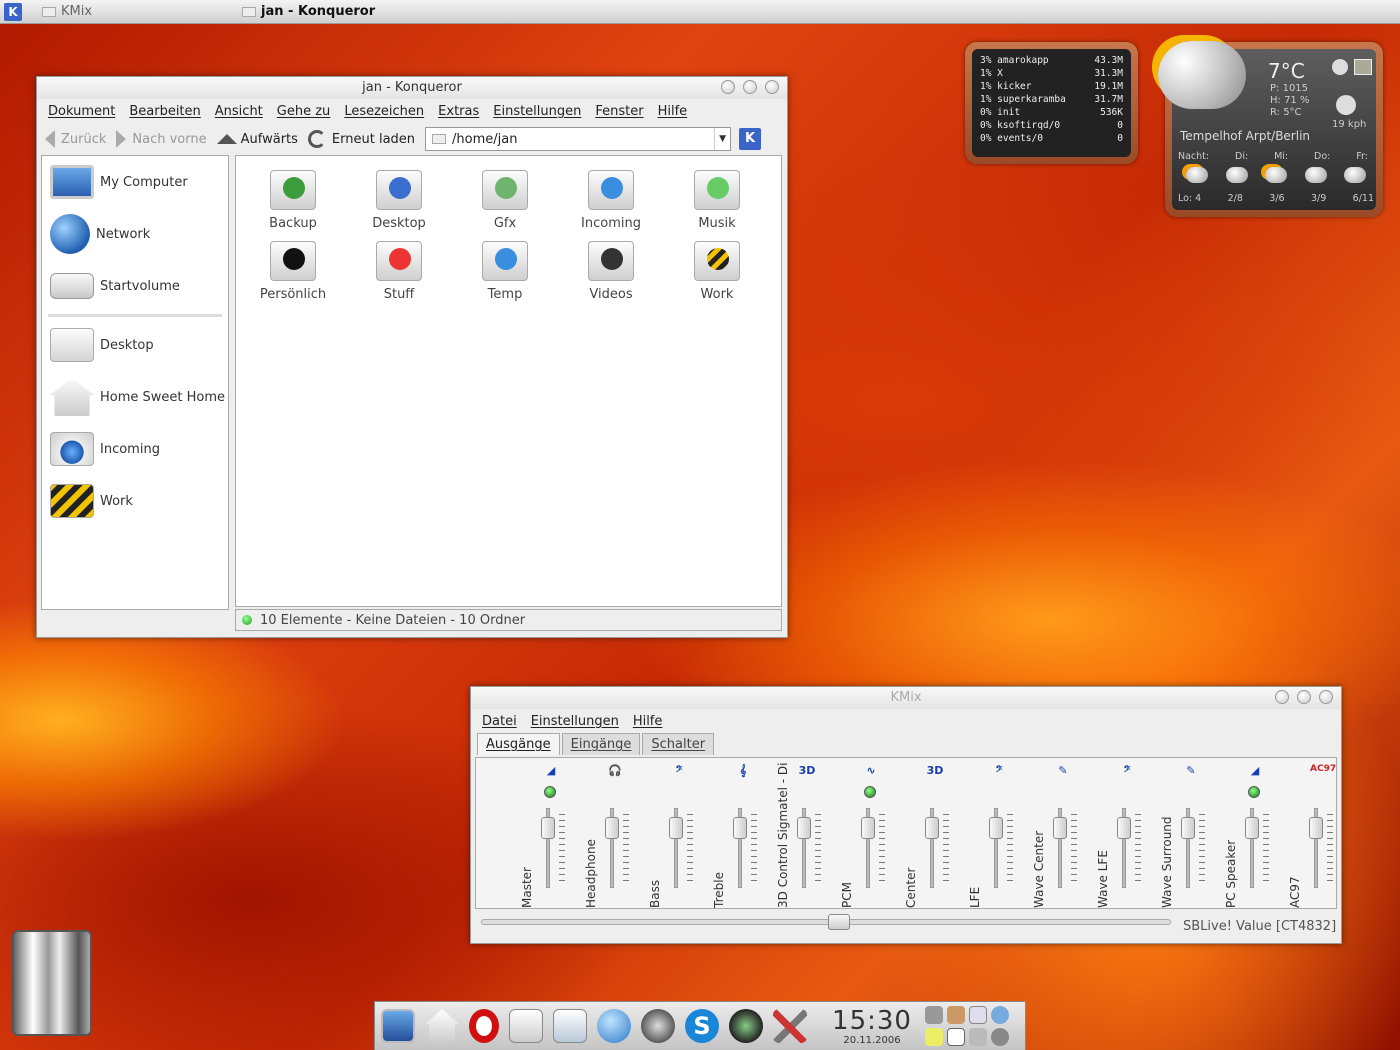 This screenshot has height=1050, width=1400. I want to click on power-icon, so click(1000, 1037).